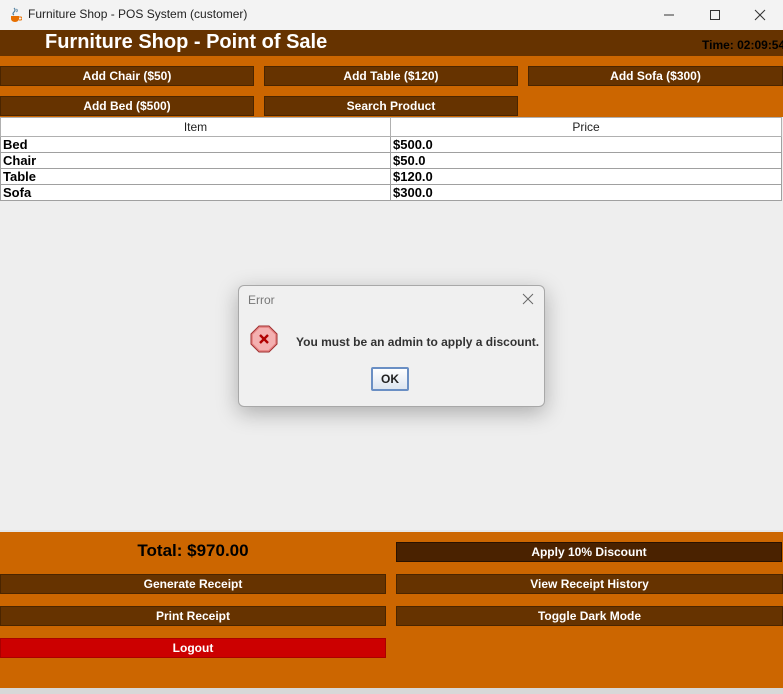 The width and height of the screenshot is (783, 694). Describe the element at coordinates (195, 192) in the screenshot. I see `item-cell: Sofa` at that location.